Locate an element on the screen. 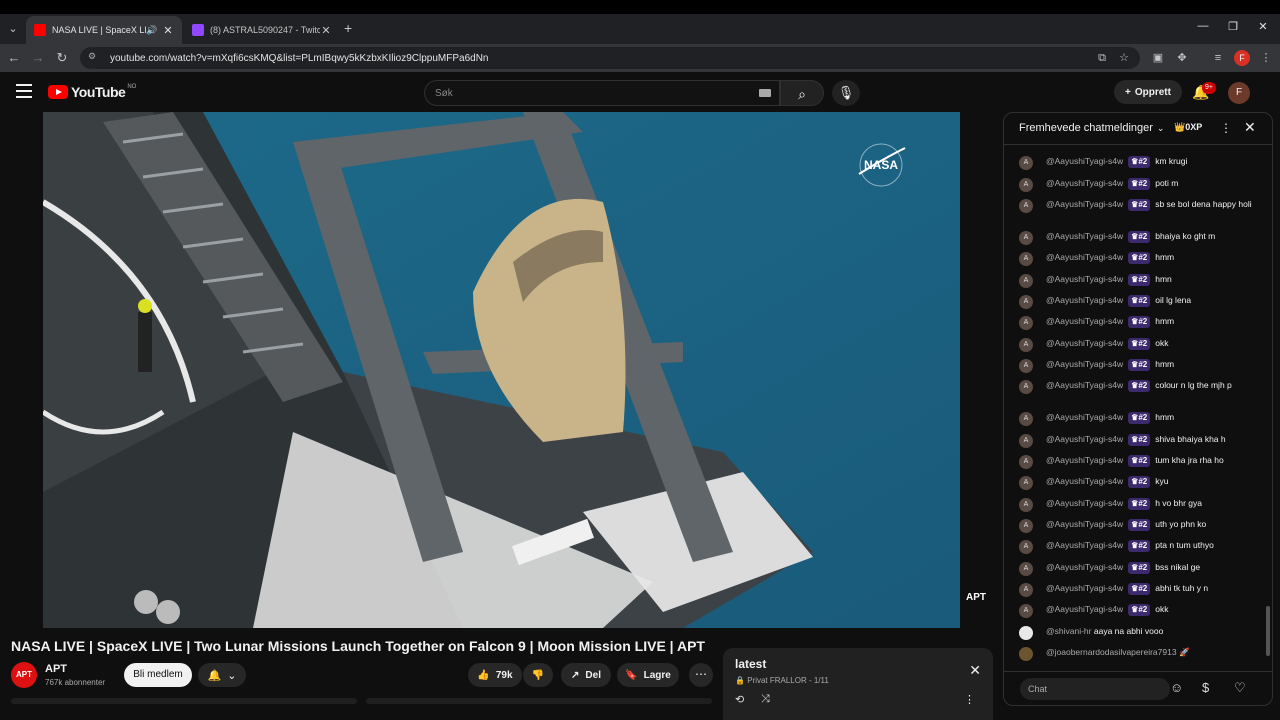 The height and width of the screenshot is (720, 1280). chat-message: A @AayushiTyagi-s4w ♛#2 shiva bhaiya kha h is located at coordinates (1135, 440).